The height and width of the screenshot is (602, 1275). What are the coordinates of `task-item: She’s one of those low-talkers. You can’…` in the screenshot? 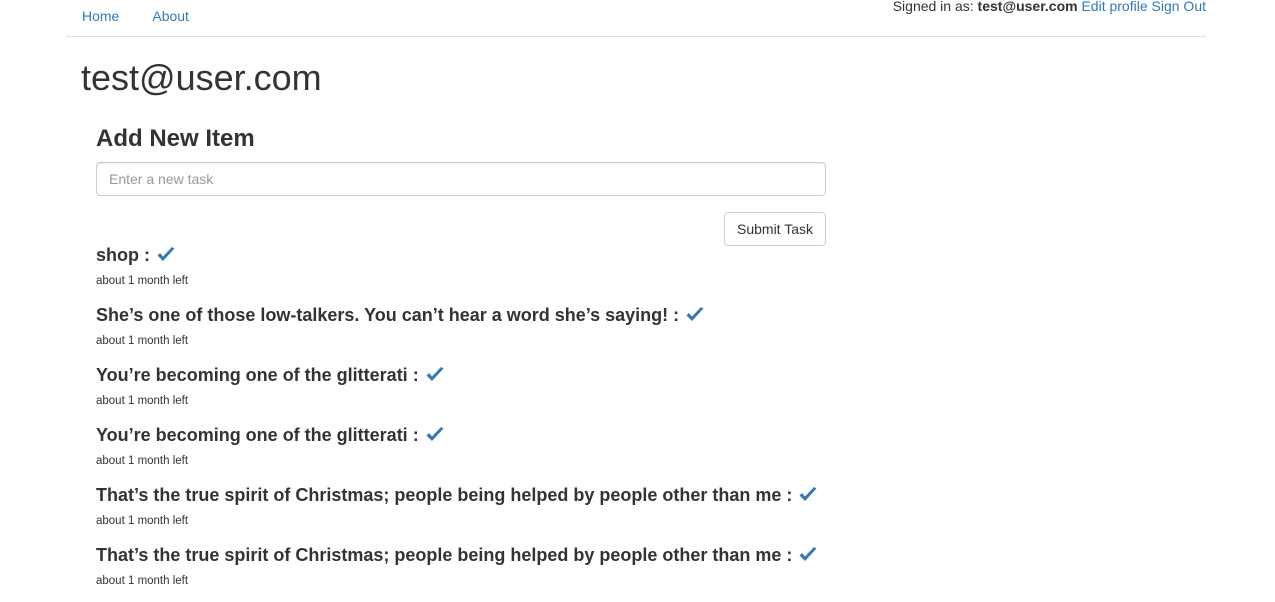 It's located at (546, 332).